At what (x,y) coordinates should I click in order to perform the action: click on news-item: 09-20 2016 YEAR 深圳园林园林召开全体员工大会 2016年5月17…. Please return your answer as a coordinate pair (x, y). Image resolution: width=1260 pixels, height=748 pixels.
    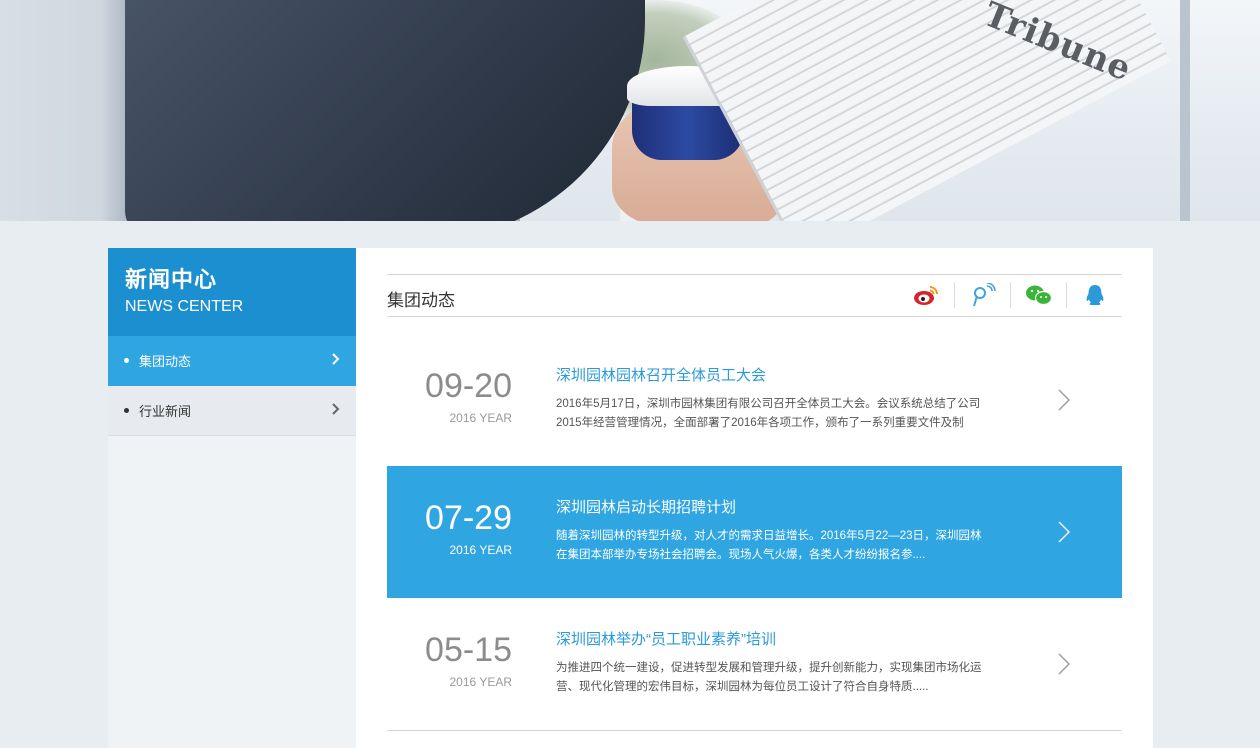
    Looking at the image, I should click on (754, 400).